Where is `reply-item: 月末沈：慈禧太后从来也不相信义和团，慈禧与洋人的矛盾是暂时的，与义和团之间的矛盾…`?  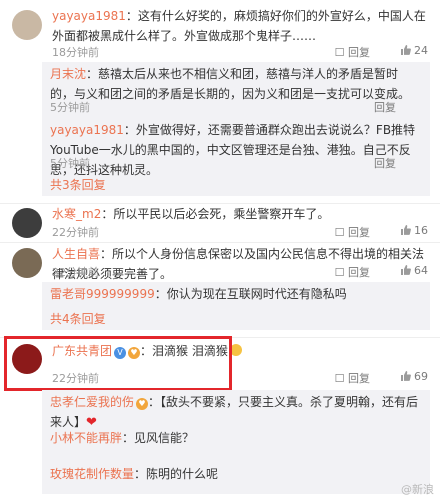
reply-item: 月末沈：慈禧太后从来也不相信义和团，慈禧与洋人的矛盾是暂时的，与义和团之间的矛盾… is located at coordinates (230, 84).